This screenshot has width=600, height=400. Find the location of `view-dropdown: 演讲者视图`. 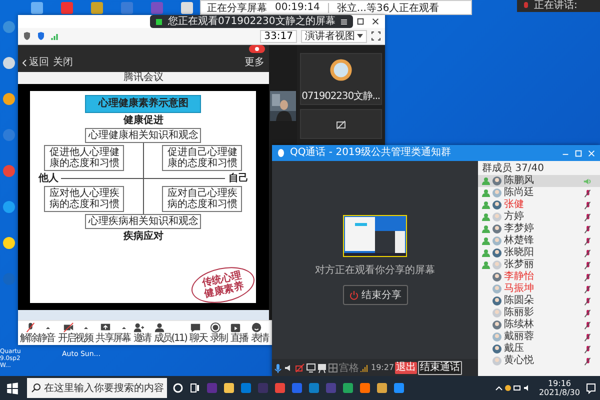

view-dropdown: 演讲者视图 is located at coordinates (334, 36).